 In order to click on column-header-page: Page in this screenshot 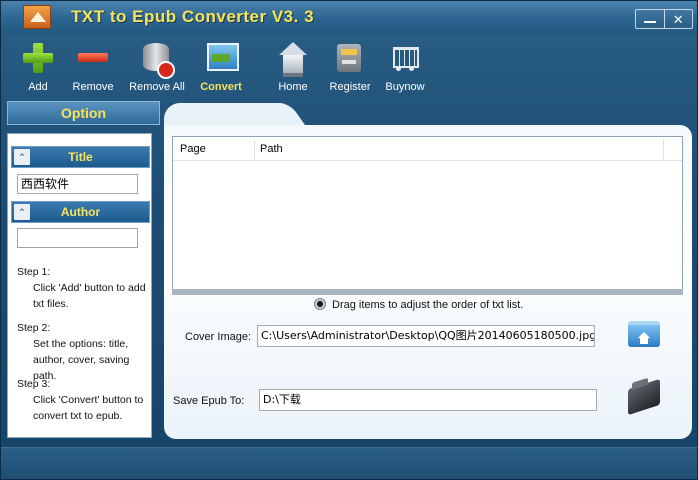, I will do `click(193, 149)`.